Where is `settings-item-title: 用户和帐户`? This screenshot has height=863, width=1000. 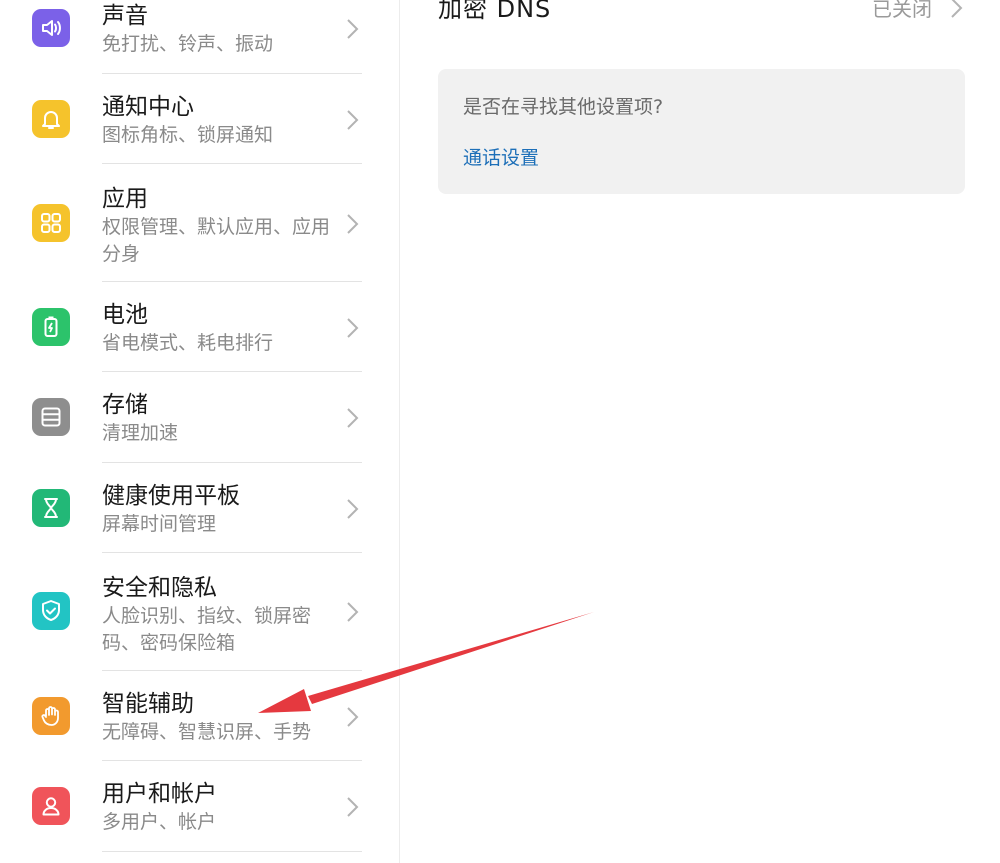 settings-item-title: 用户和帐户 is located at coordinates (159, 794).